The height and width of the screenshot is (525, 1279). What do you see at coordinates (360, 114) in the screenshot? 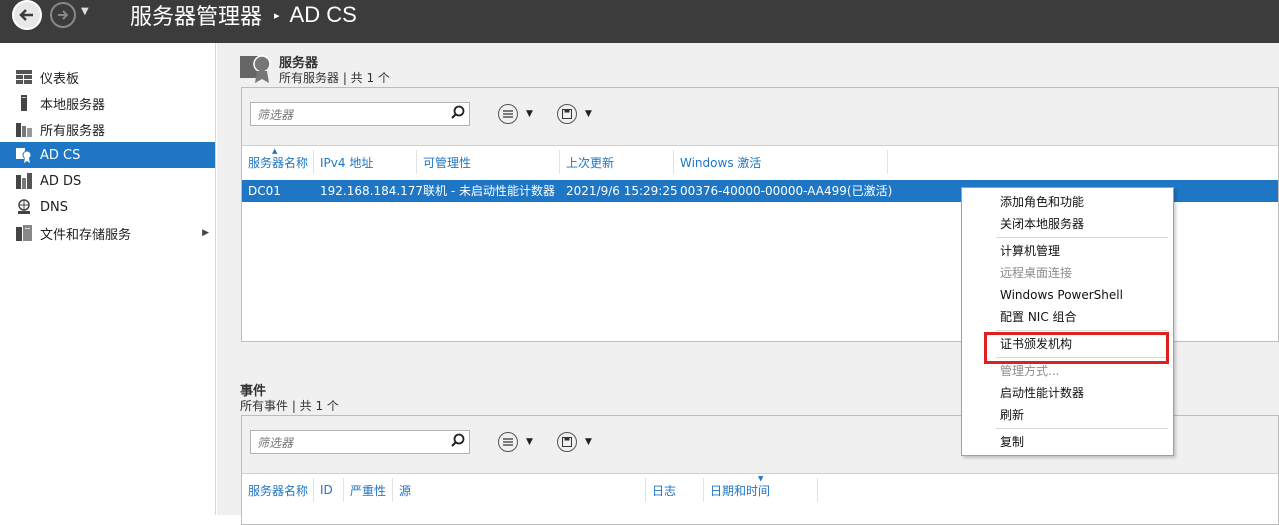
I see `servers-filter-input: 筛选器` at bounding box center [360, 114].